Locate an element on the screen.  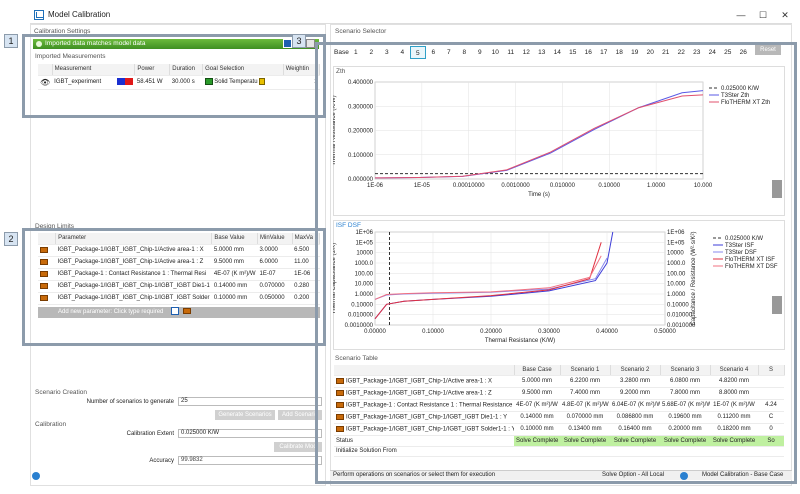
callout-number-2: 2 is located at coordinates (11, 239).